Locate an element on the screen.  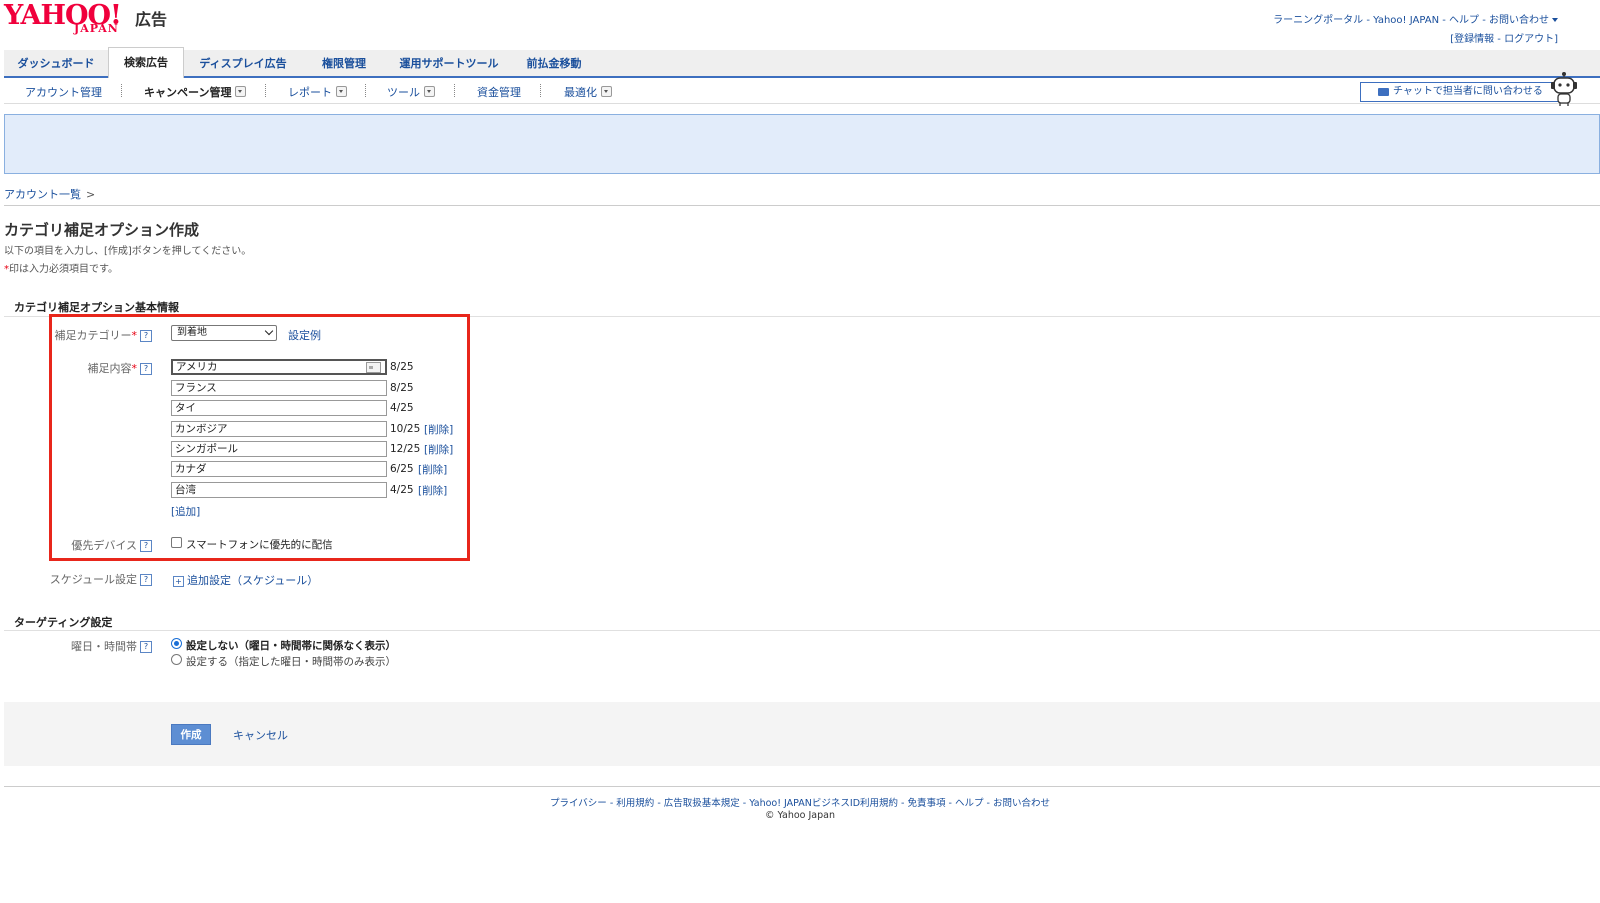
yahoo-ad-logo: YAHOO! JAPAN 広告 is located at coordinates (89, 21).